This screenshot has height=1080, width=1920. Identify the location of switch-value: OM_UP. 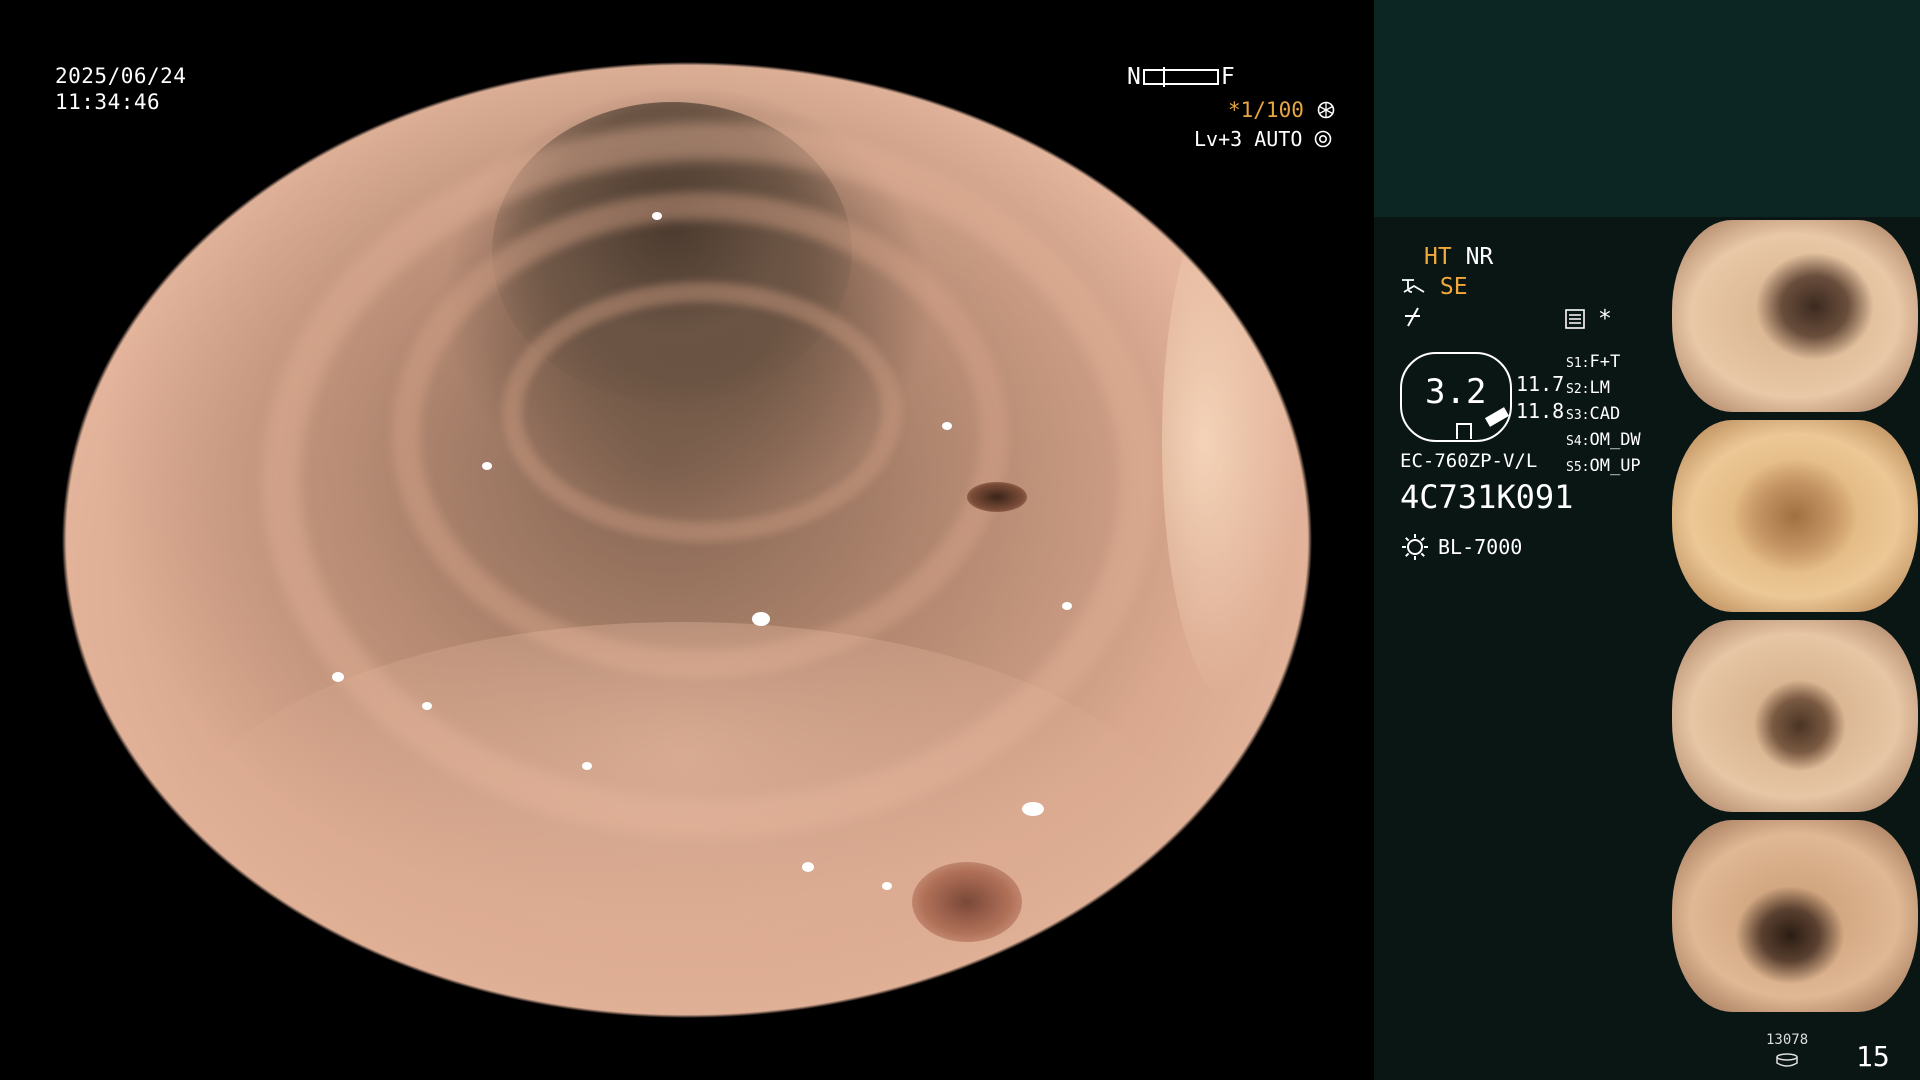
(1615, 466).